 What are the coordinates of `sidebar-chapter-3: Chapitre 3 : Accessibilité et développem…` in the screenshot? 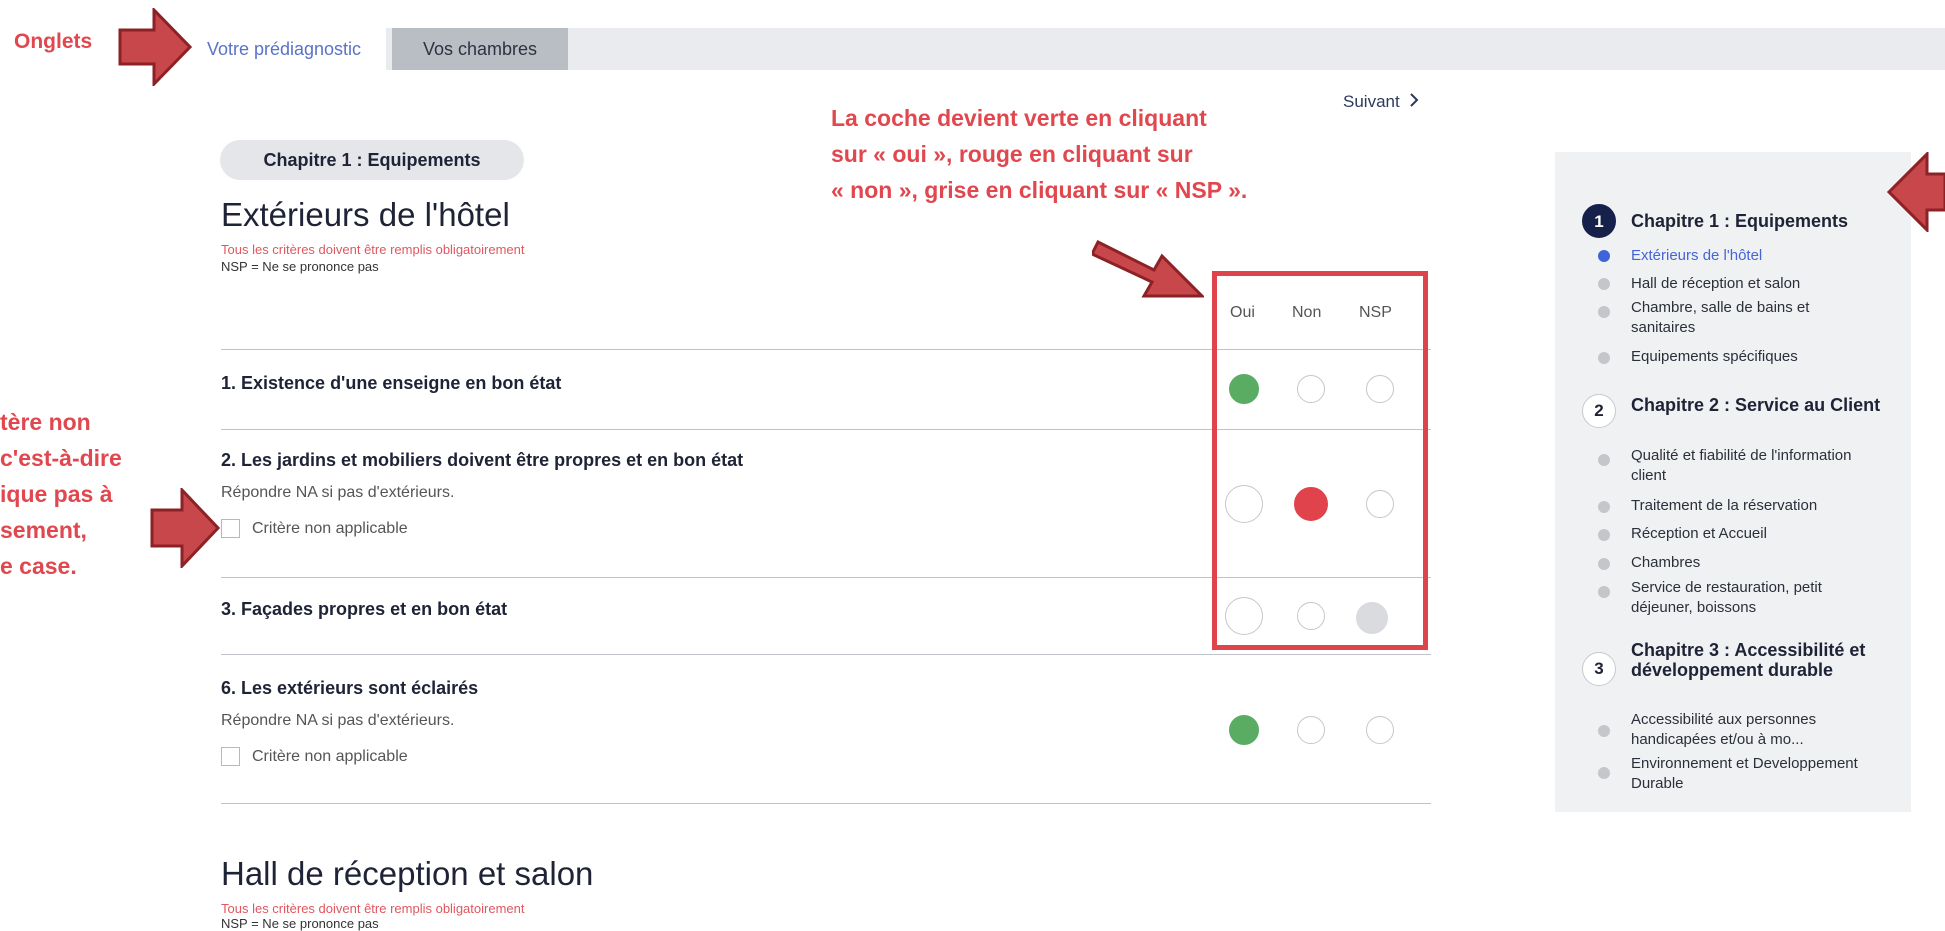 It's located at (1761, 660).